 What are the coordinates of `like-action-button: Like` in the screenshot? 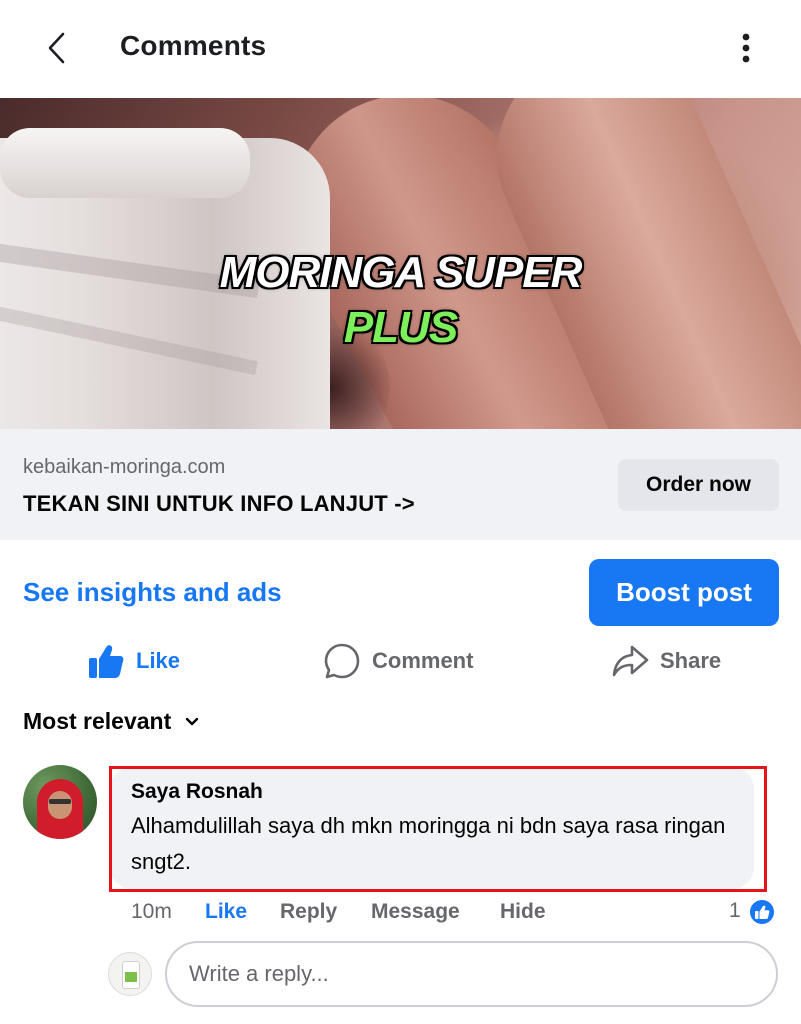 It's located at (133, 661).